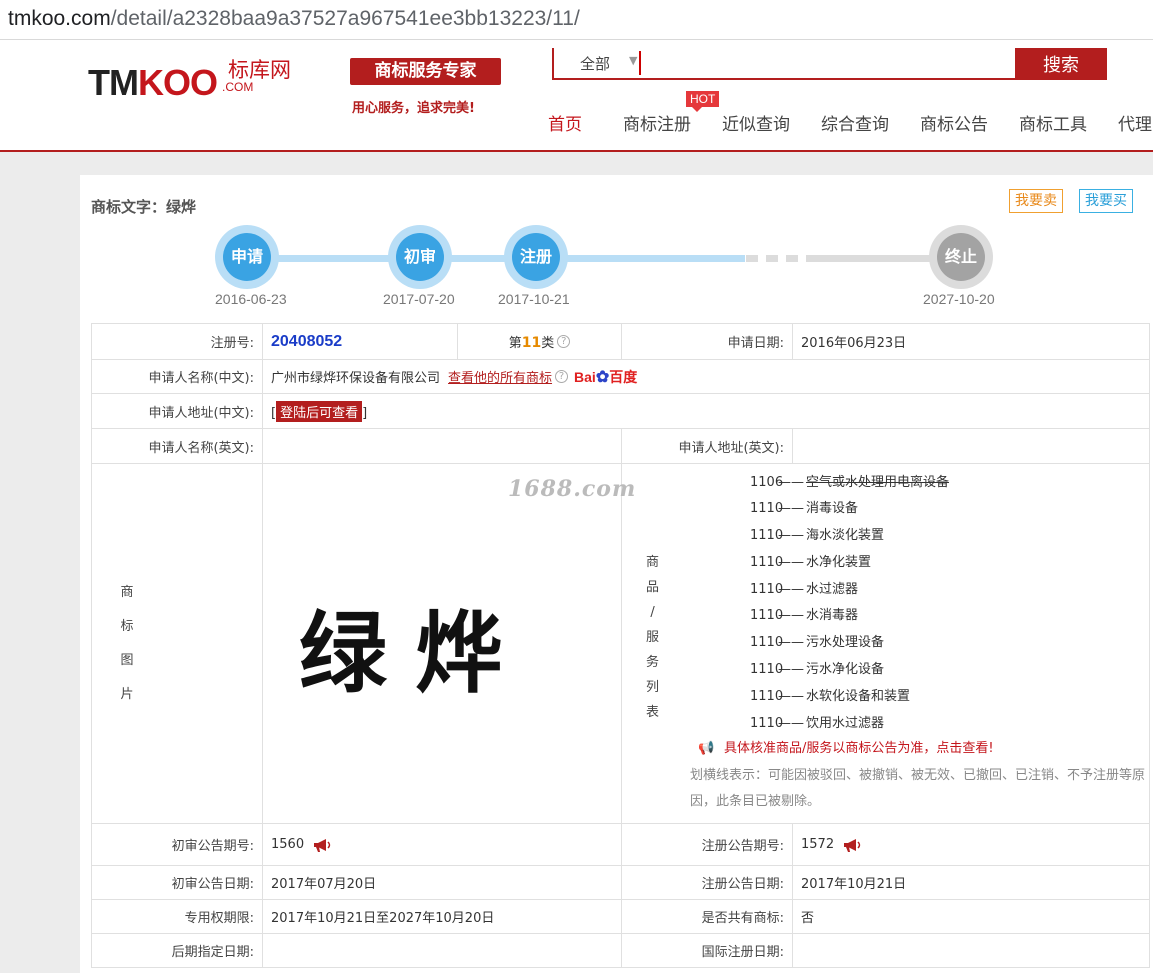 This screenshot has width=1153, height=973. Describe the element at coordinates (707, 446) in the screenshot. I see `address-en-label: 申请人地址(英文):` at that location.